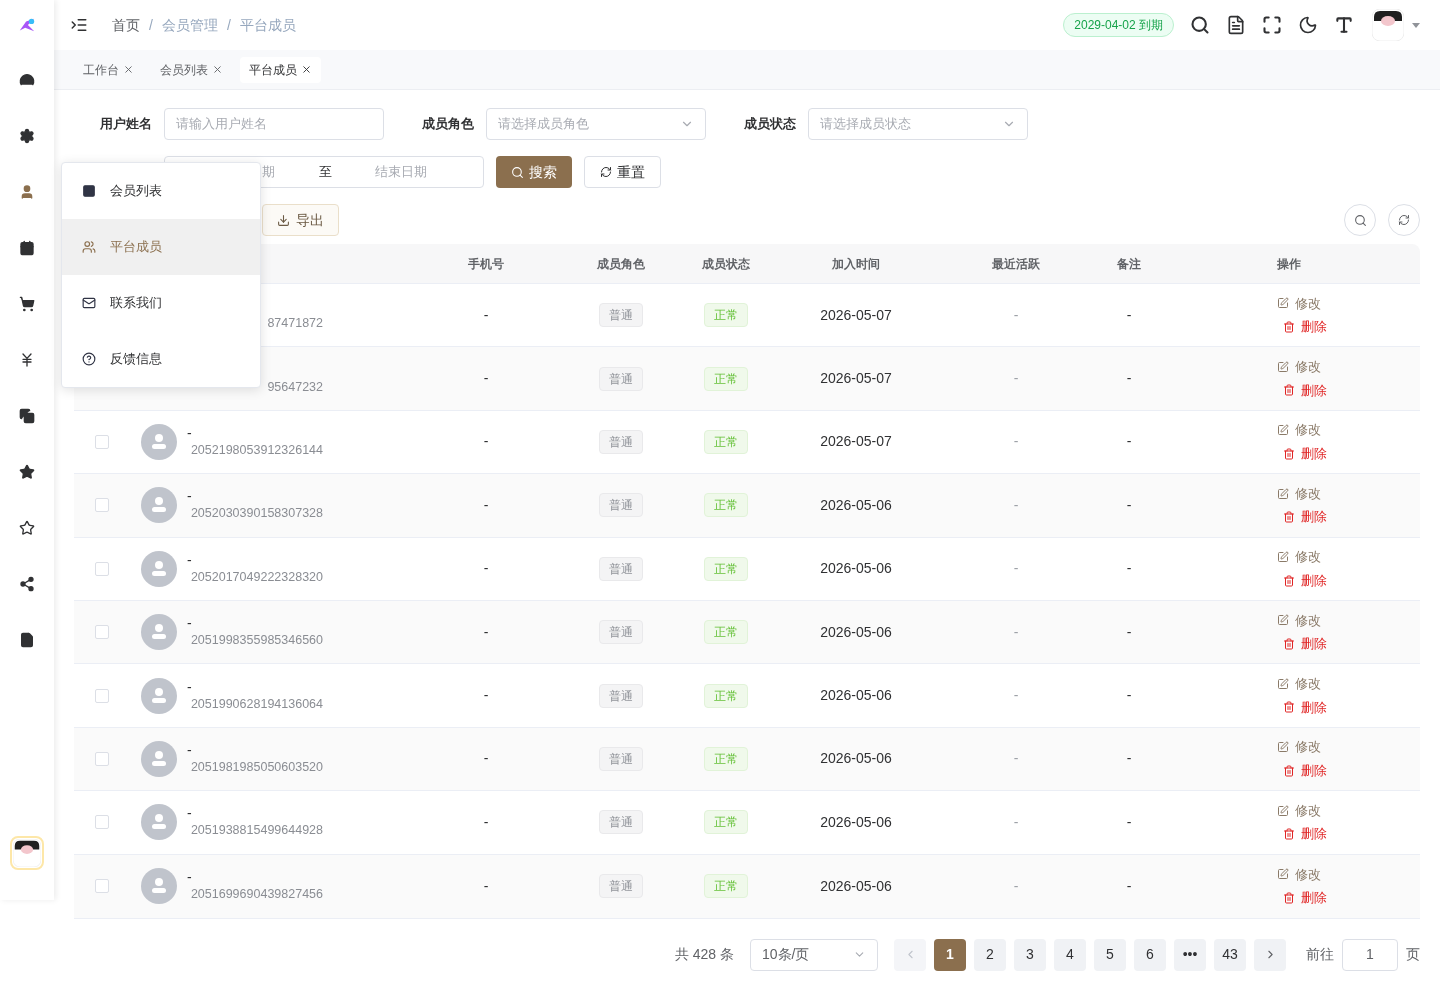 The image size is (1440, 990). Describe the element at coordinates (267, 25) in the screenshot. I see `breadcrumb-link: 平台成员` at that location.